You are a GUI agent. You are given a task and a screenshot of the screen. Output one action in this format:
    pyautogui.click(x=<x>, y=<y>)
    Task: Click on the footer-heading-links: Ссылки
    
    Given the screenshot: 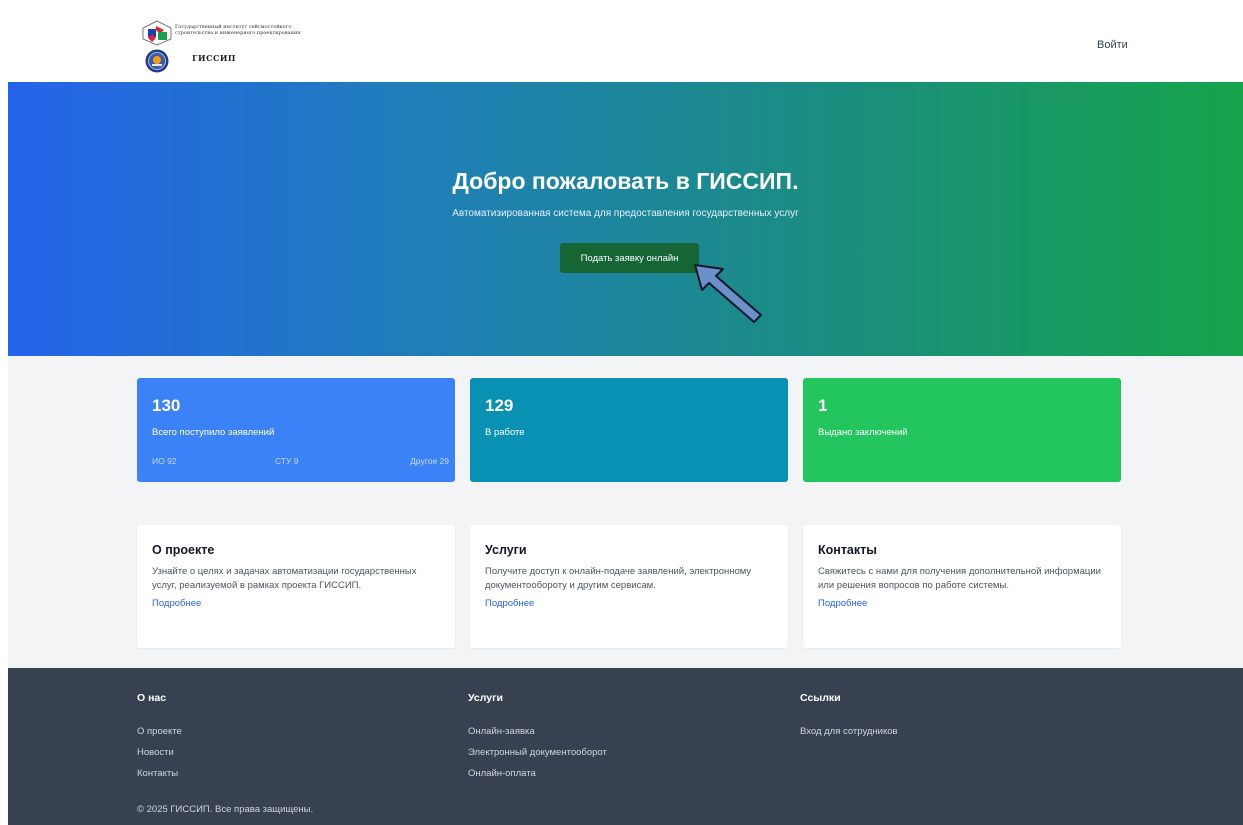 What is the action you would take?
    pyautogui.click(x=820, y=698)
    